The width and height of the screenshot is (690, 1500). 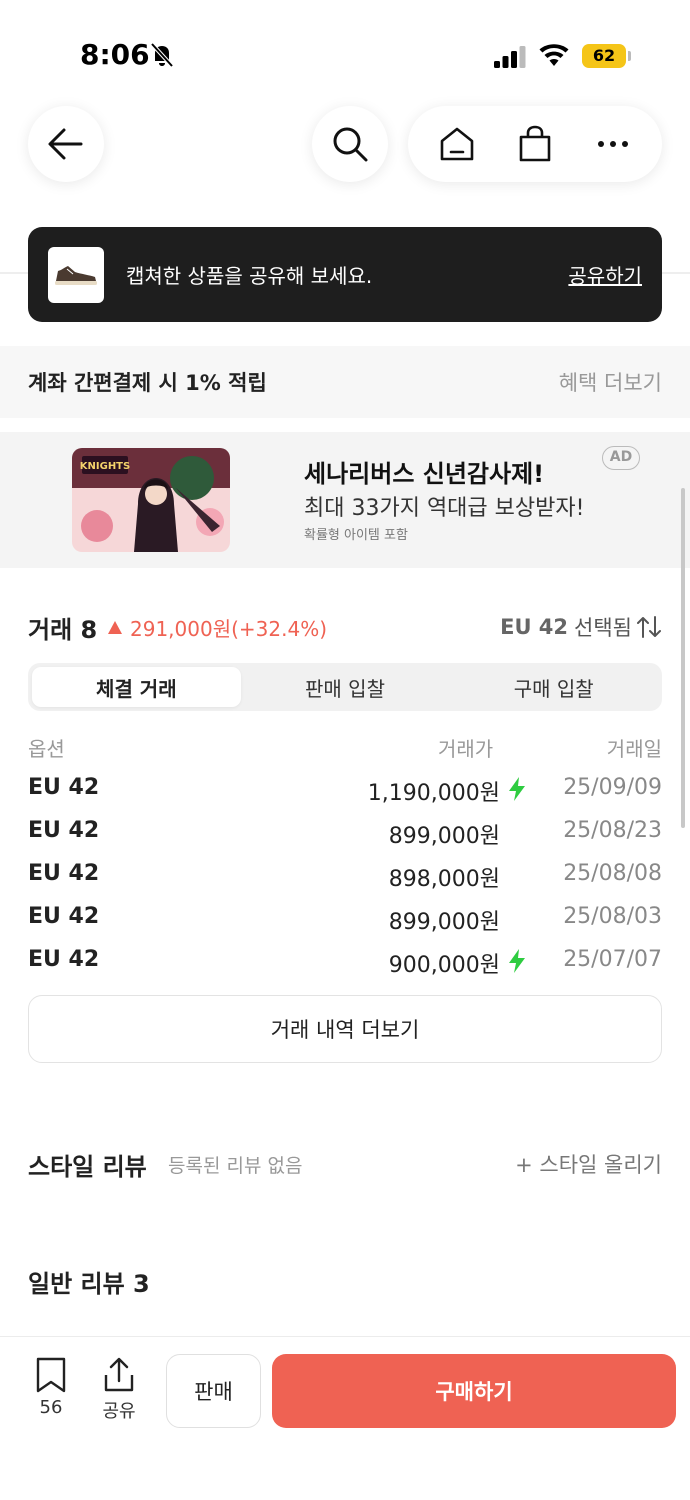 I want to click on bottom-action-bar: 56 공유 판매 구매하기, so click(x=345, y=1418).